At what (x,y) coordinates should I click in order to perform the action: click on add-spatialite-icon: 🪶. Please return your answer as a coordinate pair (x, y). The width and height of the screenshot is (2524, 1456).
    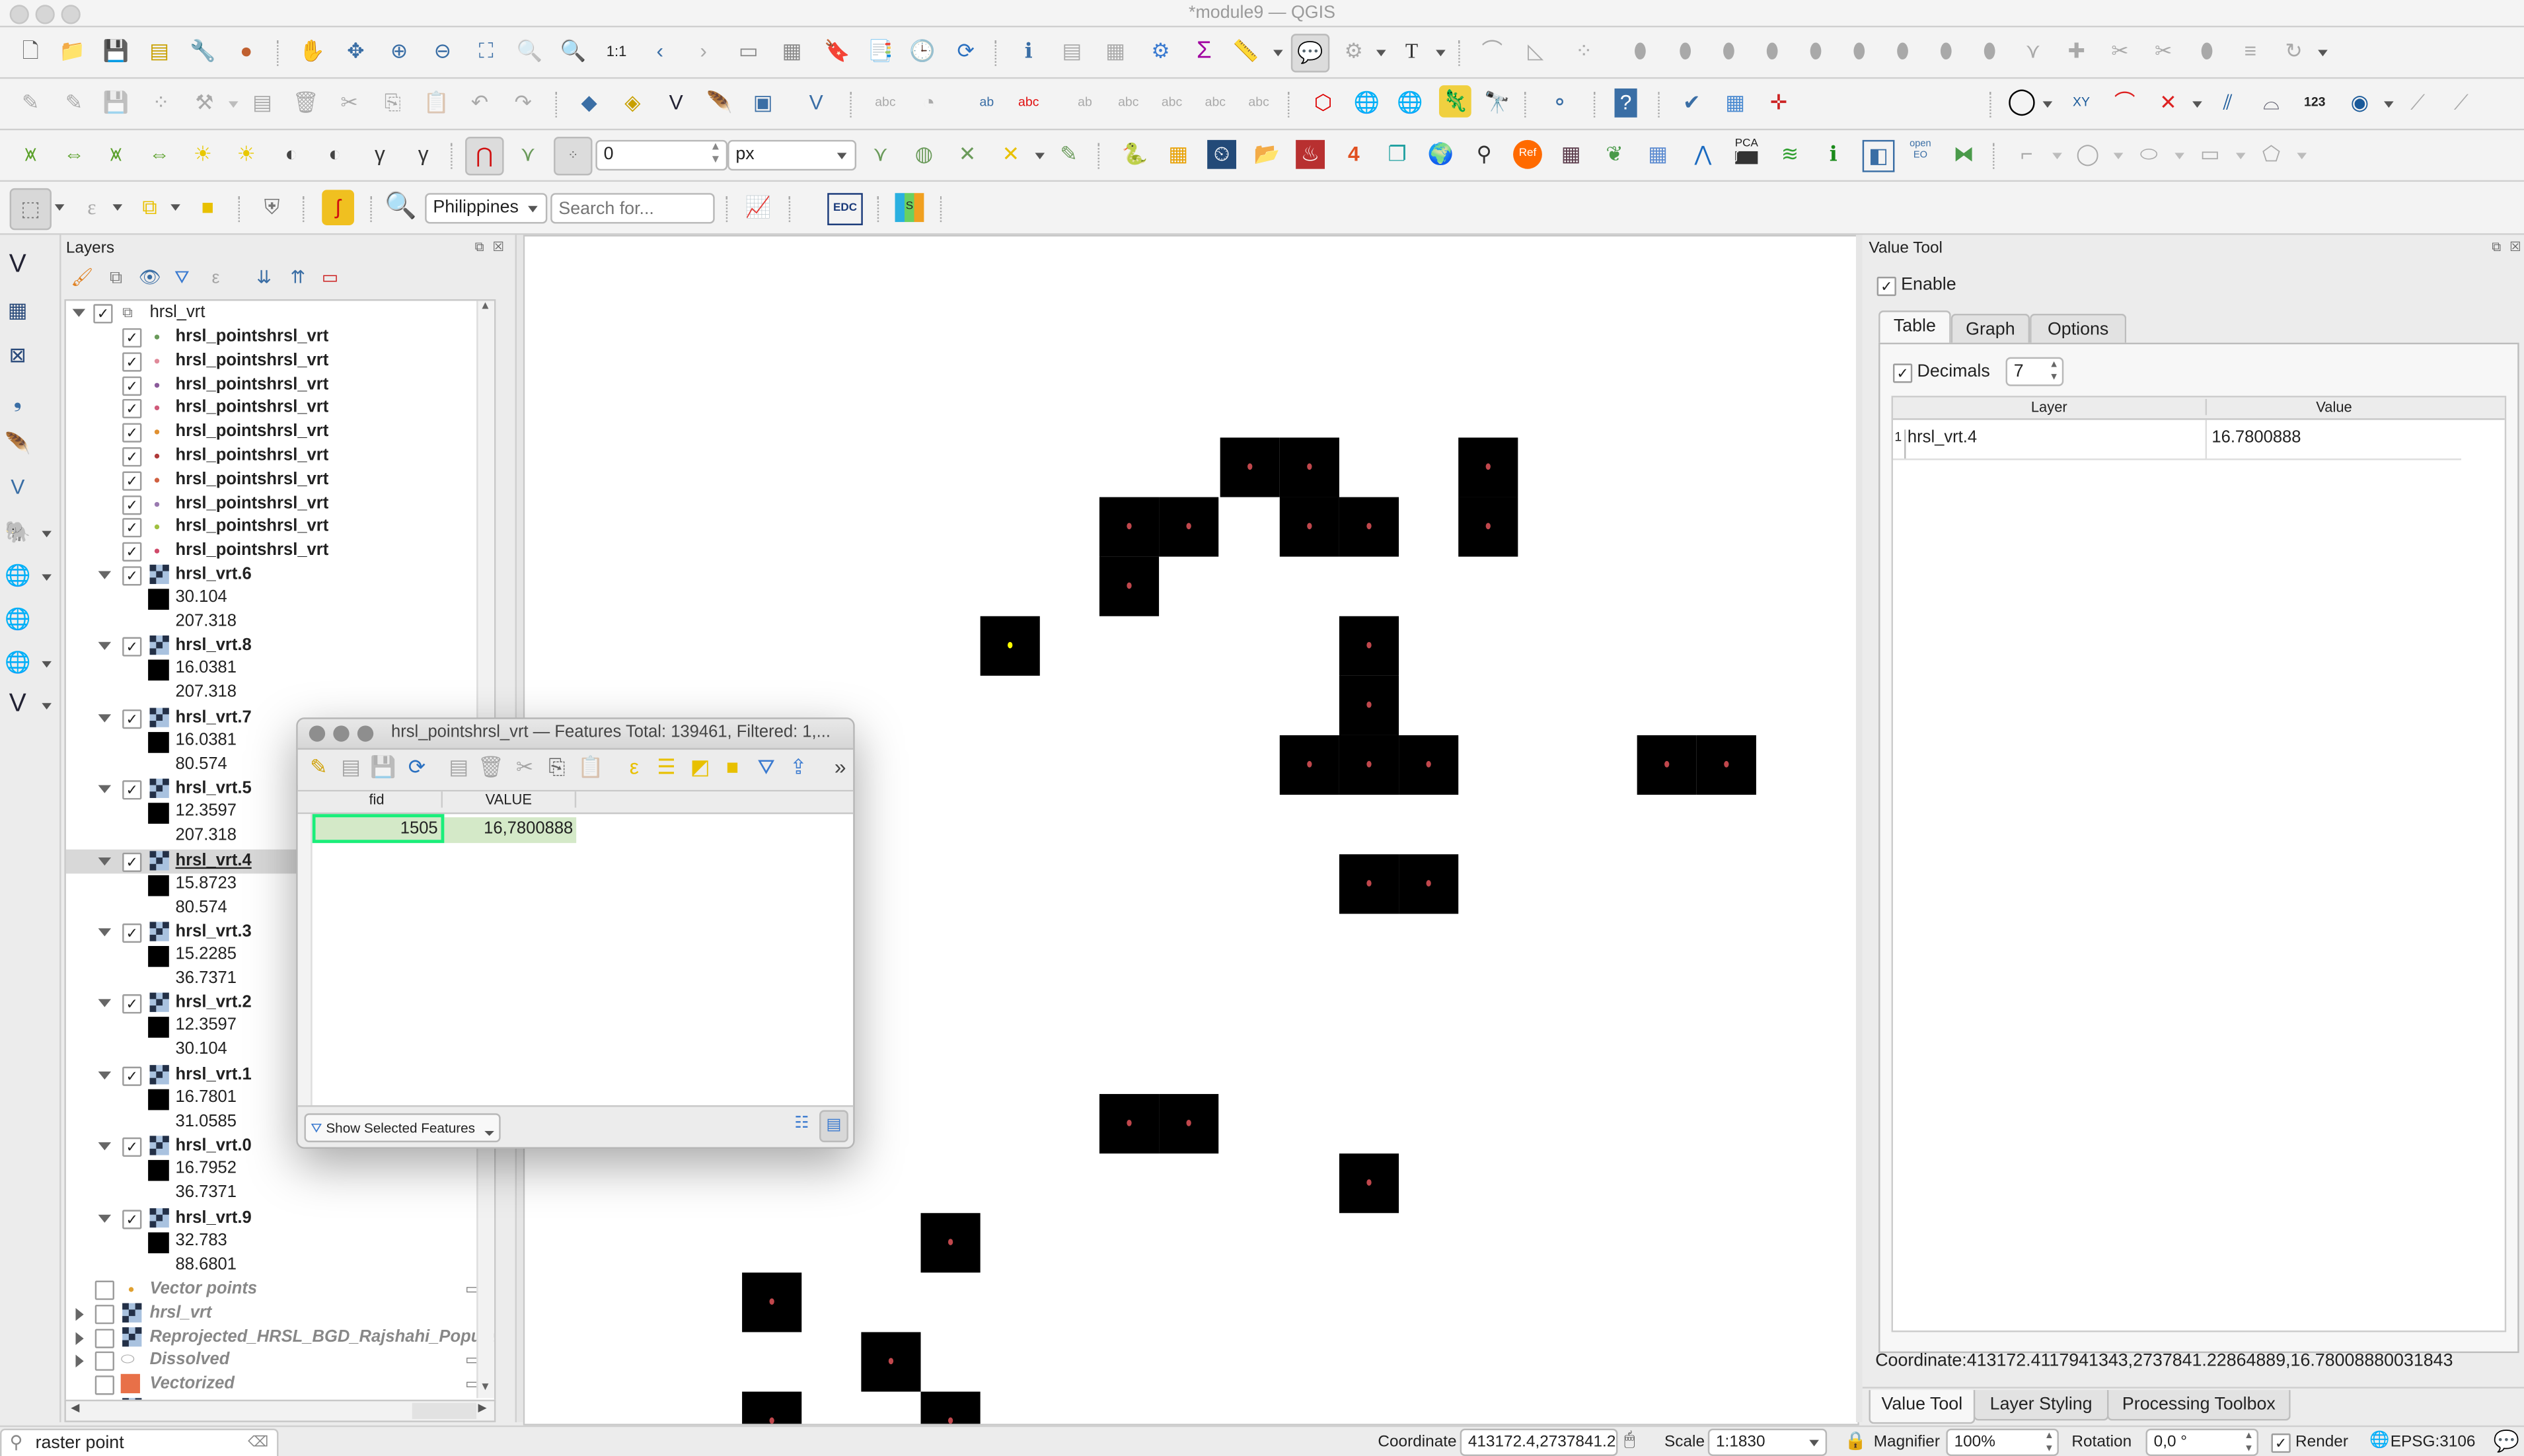
    Looking at the image, I should click on (17, 443).